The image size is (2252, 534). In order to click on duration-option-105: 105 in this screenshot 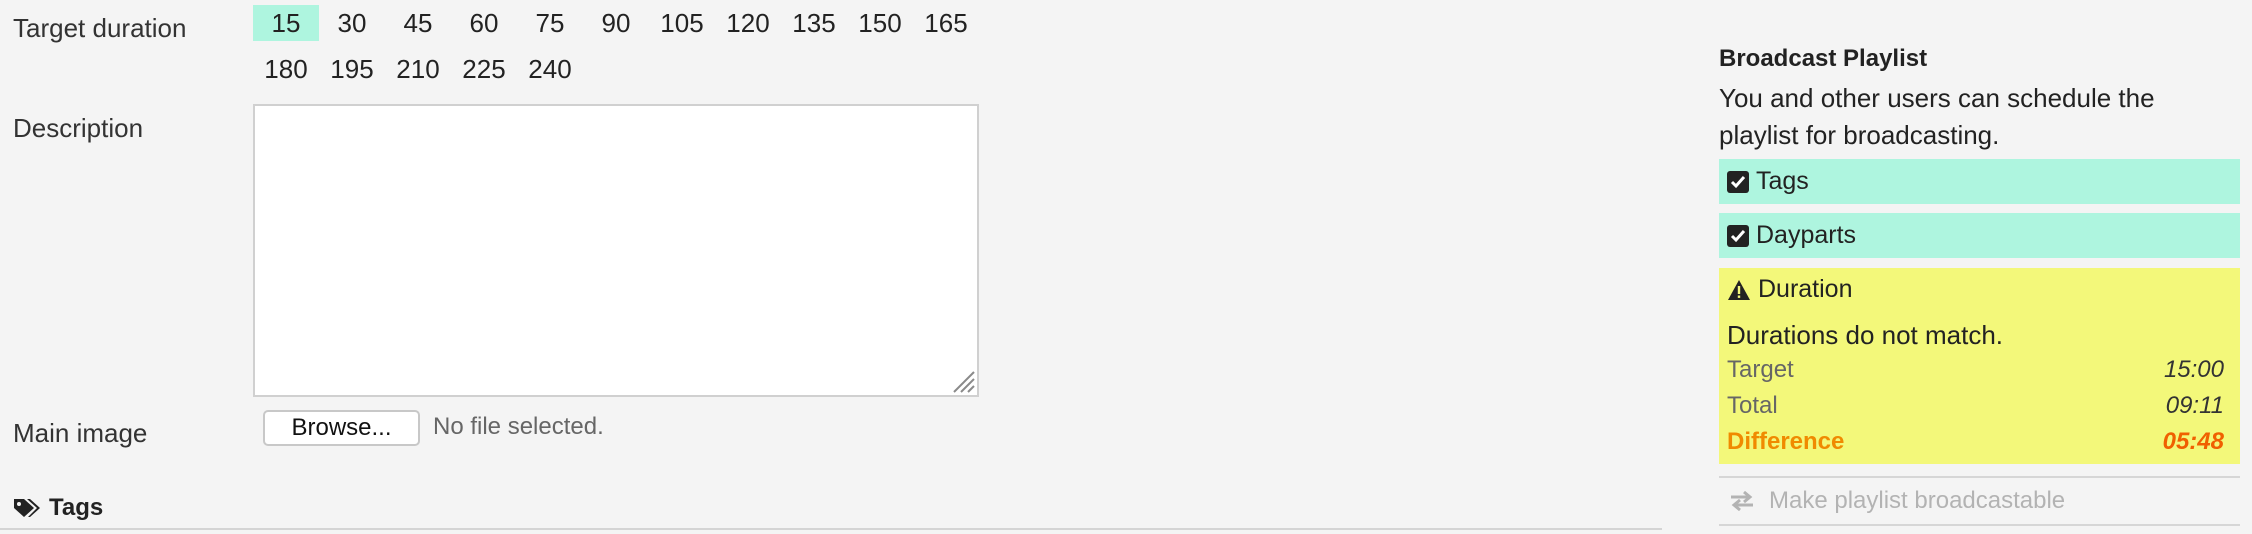, I will do `click(682, 23)`.